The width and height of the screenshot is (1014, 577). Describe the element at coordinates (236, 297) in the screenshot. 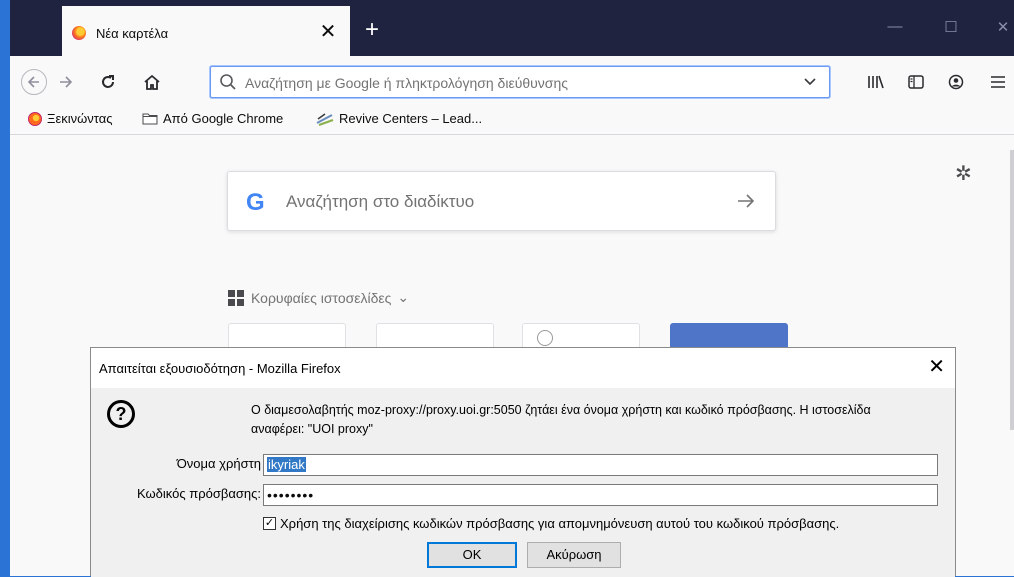

I see `top-sites-grid-icon` at that location.